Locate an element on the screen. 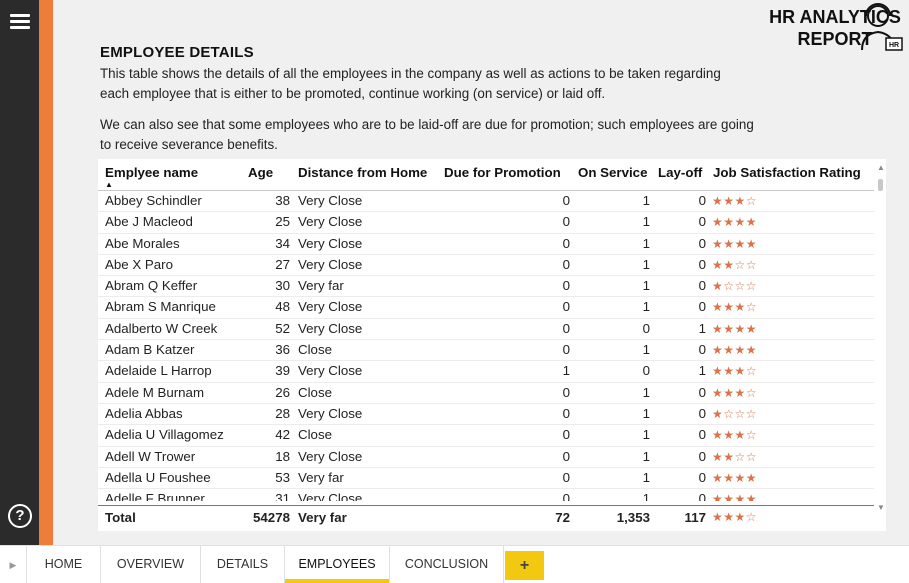  scroll-thumb is located at coordinates (880, 185).